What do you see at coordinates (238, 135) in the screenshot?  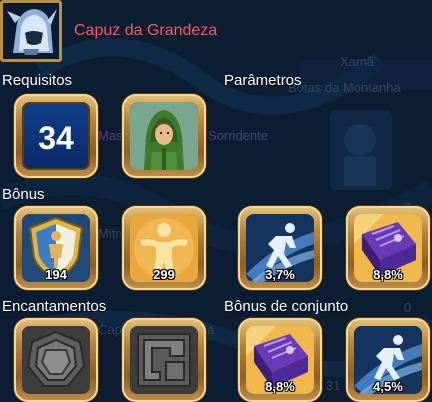 I see `ghost-req-2: Sorridente` at bounding box center [238, 135].